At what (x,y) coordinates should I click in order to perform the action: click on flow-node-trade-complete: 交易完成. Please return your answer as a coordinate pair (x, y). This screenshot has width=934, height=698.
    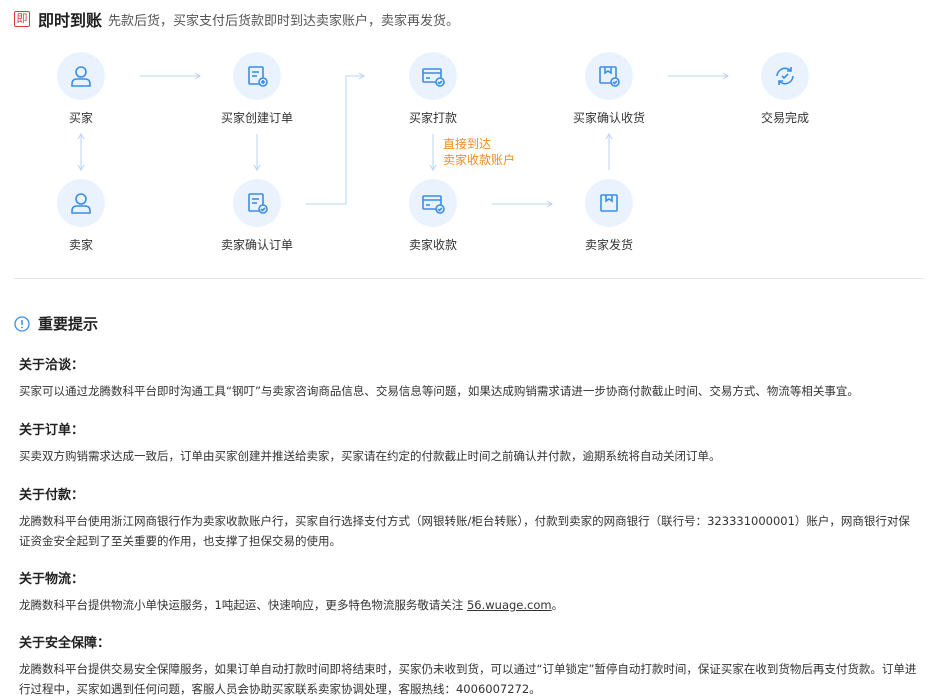
    Looking at the image, I should click on (785, 89).